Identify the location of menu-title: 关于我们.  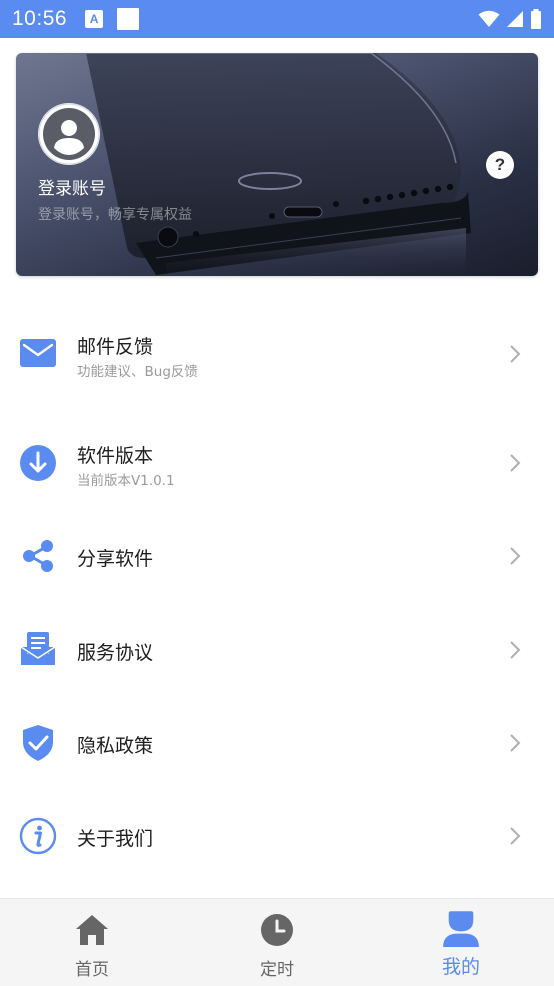
(115, 839).